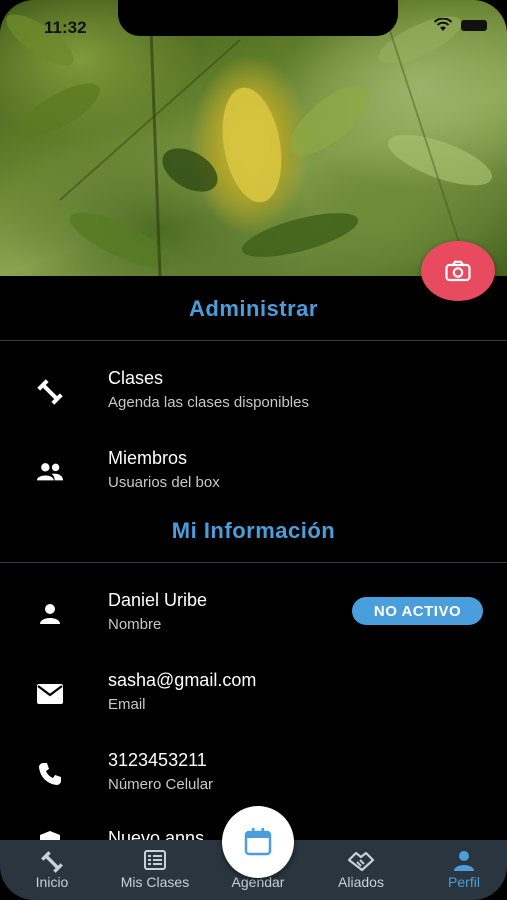  I want to click on agendar-fab-button, so click(258, 842).